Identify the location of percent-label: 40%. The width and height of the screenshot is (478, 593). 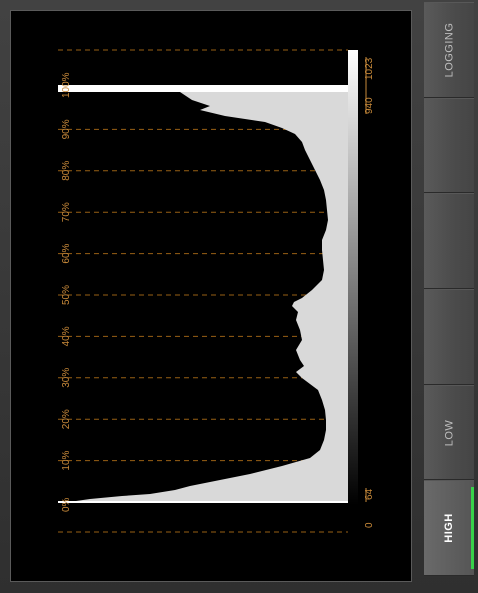
(66, 336).